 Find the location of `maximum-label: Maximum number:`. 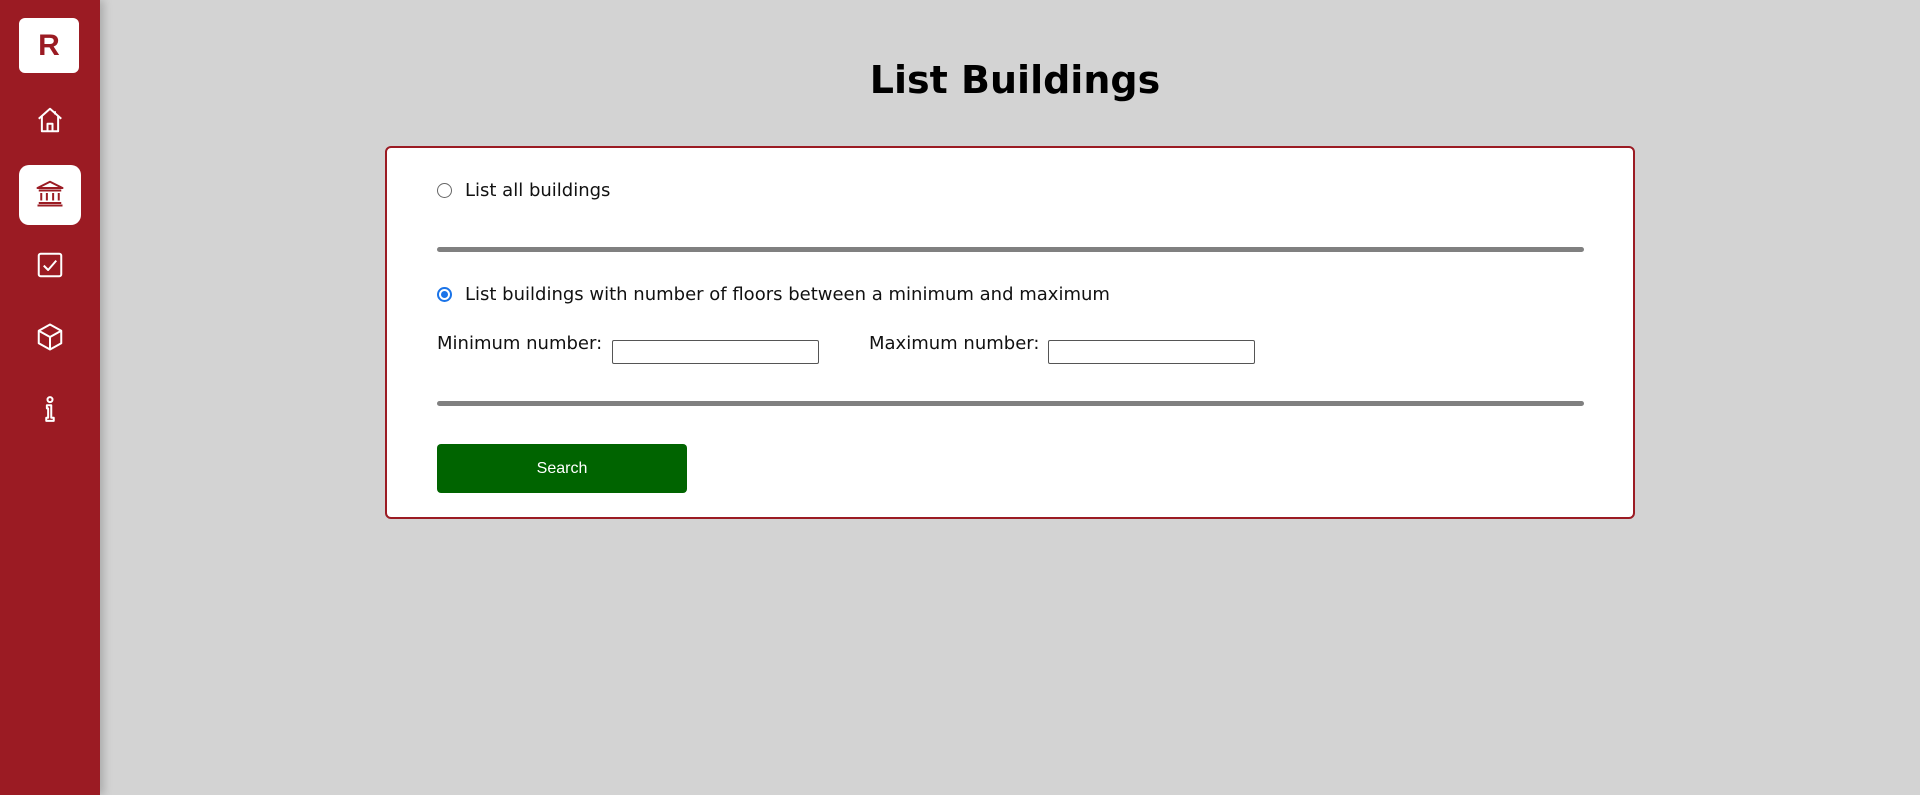

maximum-label: Maximum number: is located at coordinates (954, 343).